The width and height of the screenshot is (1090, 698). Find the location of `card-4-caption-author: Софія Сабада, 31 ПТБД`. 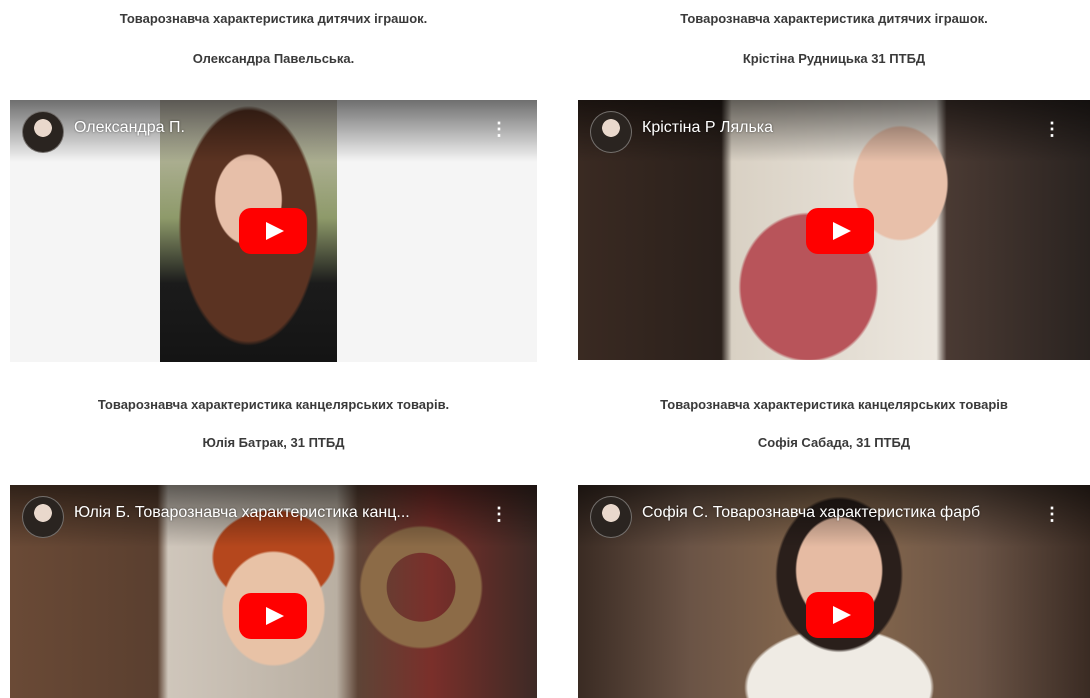

card-4-caption-author: Софія Сабада, 31 ПТБД is located at coordinates (834, 442).